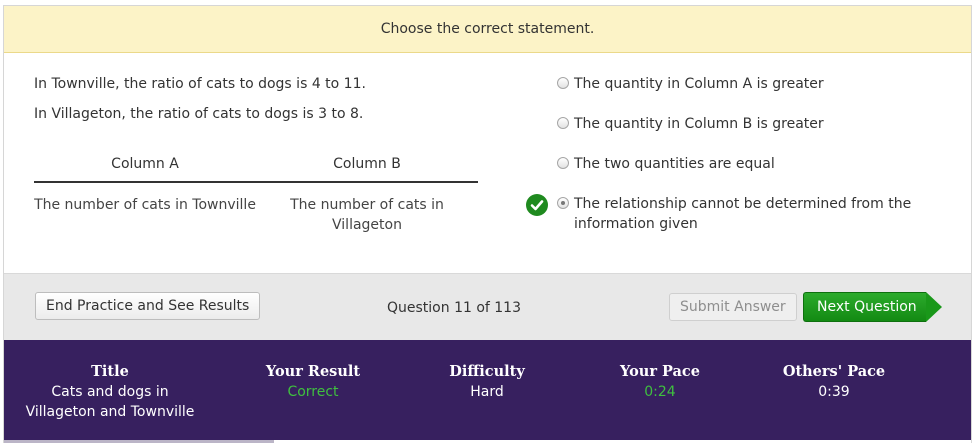  Describe the element at coordinates (145, 163) in the screenshot. I see `column-a-header: Column A` at that location.